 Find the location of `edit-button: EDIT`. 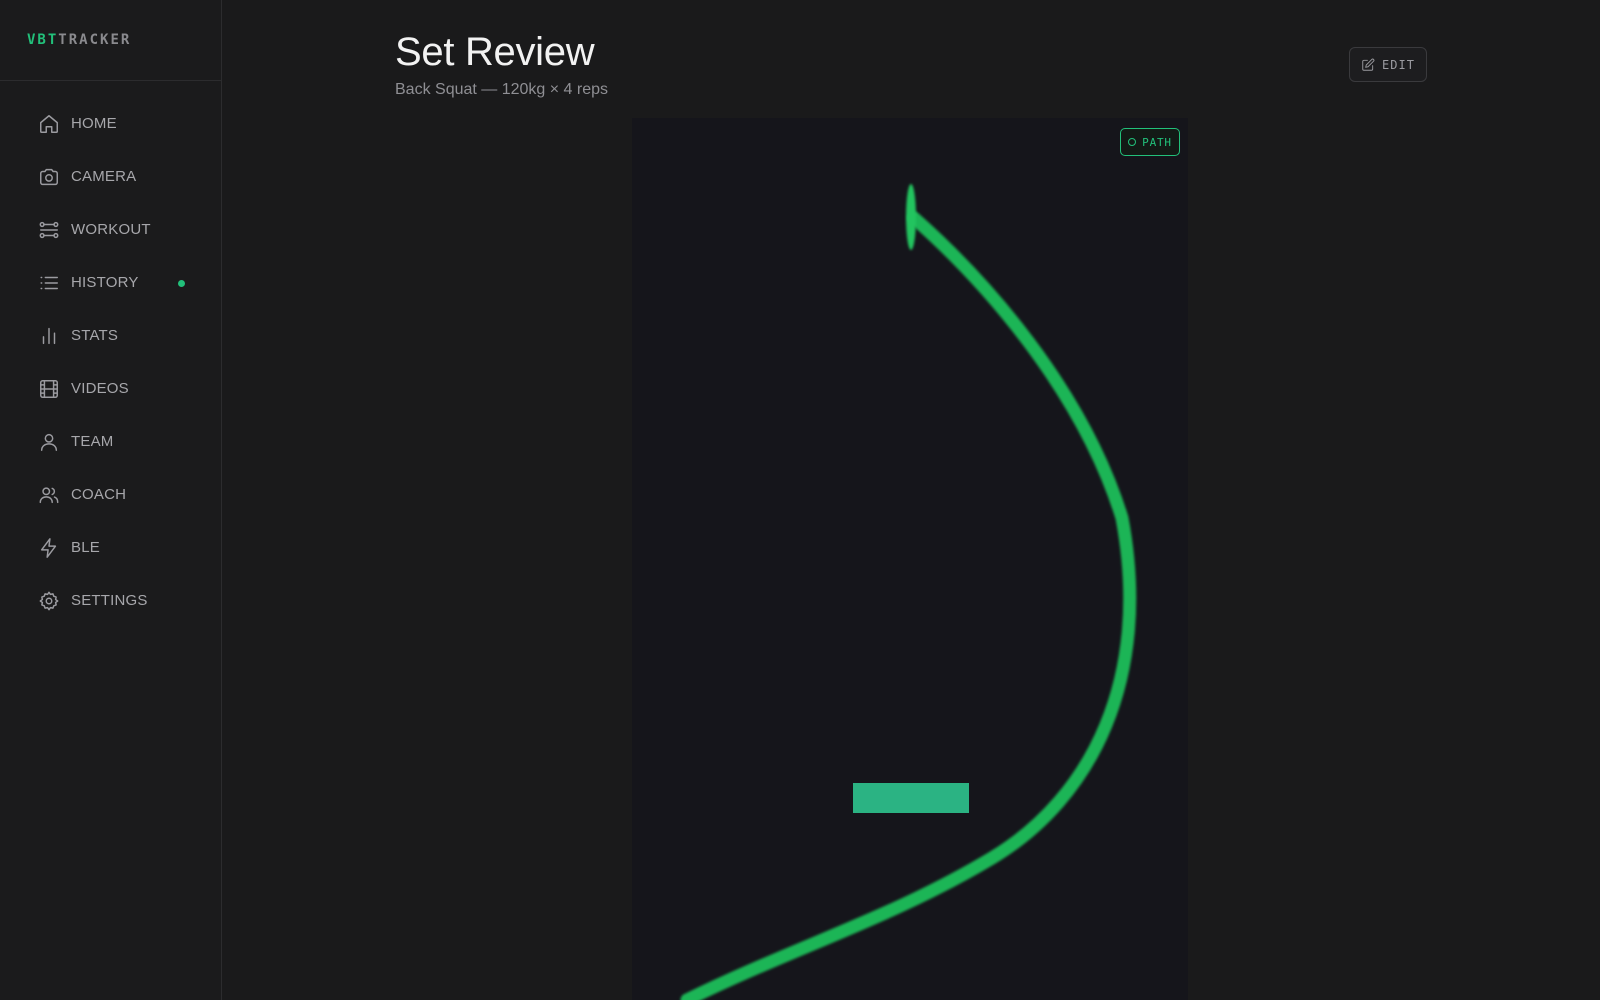

edit-button: EDIT is located at coordinates (1388, 64).